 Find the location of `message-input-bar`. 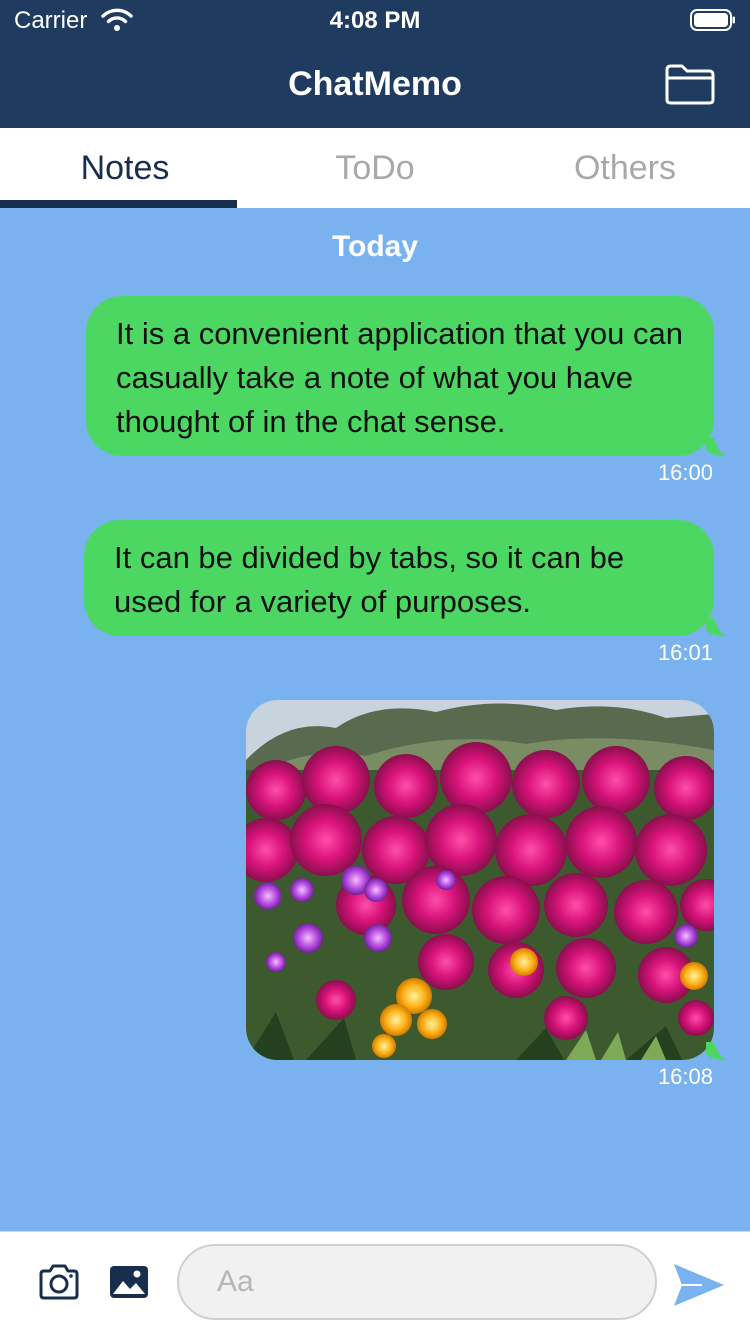

message-input-bar is located at coordinates (375, 1283).